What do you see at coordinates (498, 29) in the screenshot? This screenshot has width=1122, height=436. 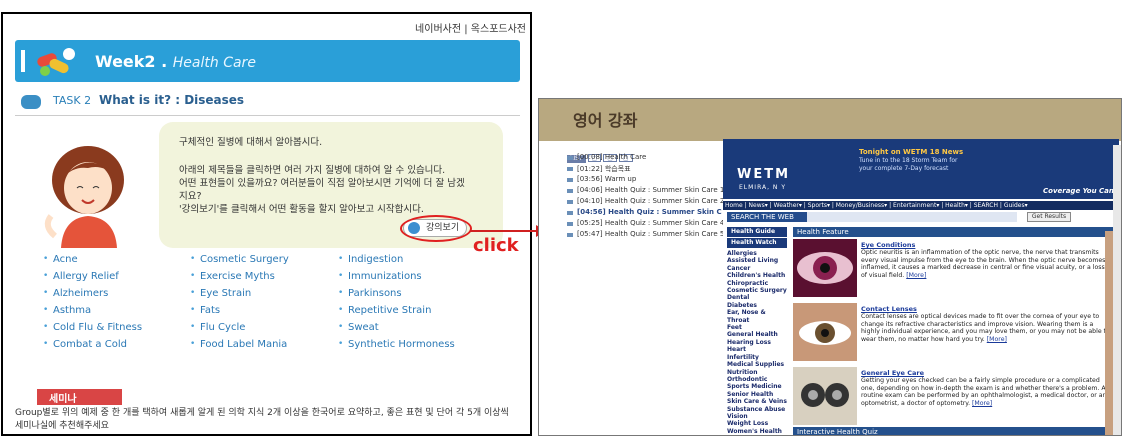 I see `oxford-dict-link: 옥스포드사전` at bounding box center [498, 29].